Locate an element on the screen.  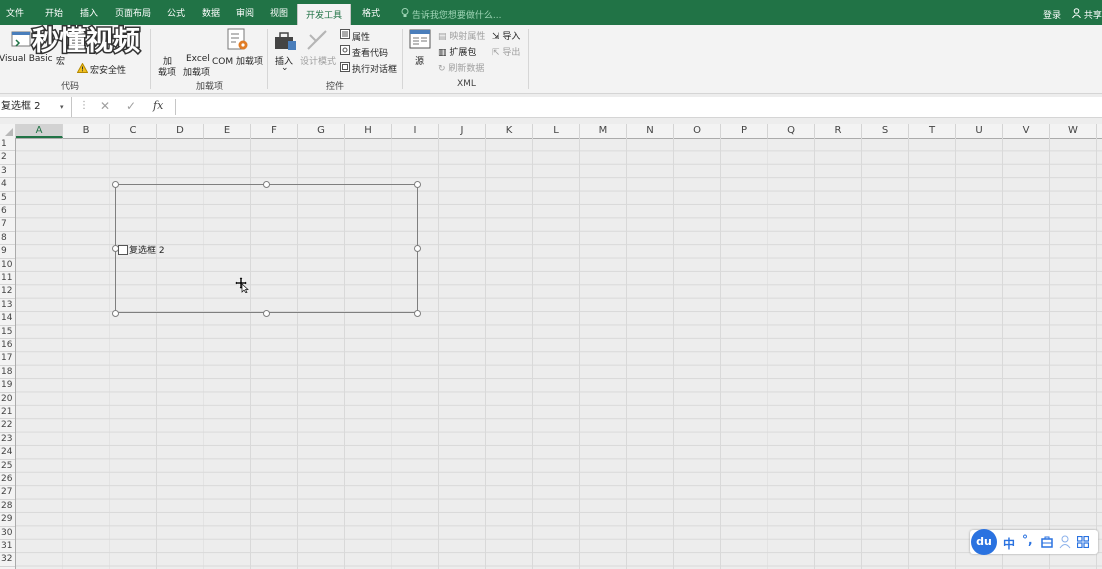
row-header-12: 12 is located at coordinates (7, 292).